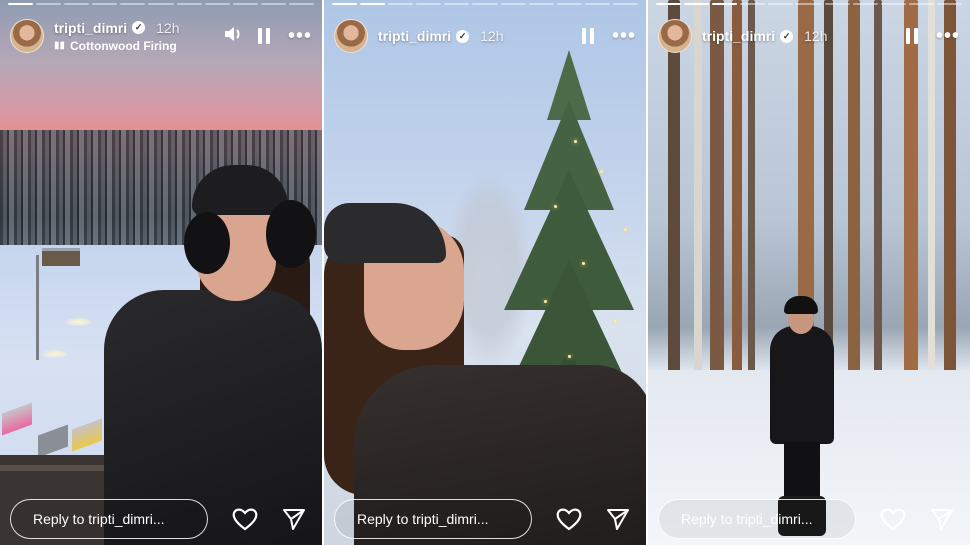 The width and height of the screenshot is (970, 545). I want to click on distant-cabin, so click(61, 257).